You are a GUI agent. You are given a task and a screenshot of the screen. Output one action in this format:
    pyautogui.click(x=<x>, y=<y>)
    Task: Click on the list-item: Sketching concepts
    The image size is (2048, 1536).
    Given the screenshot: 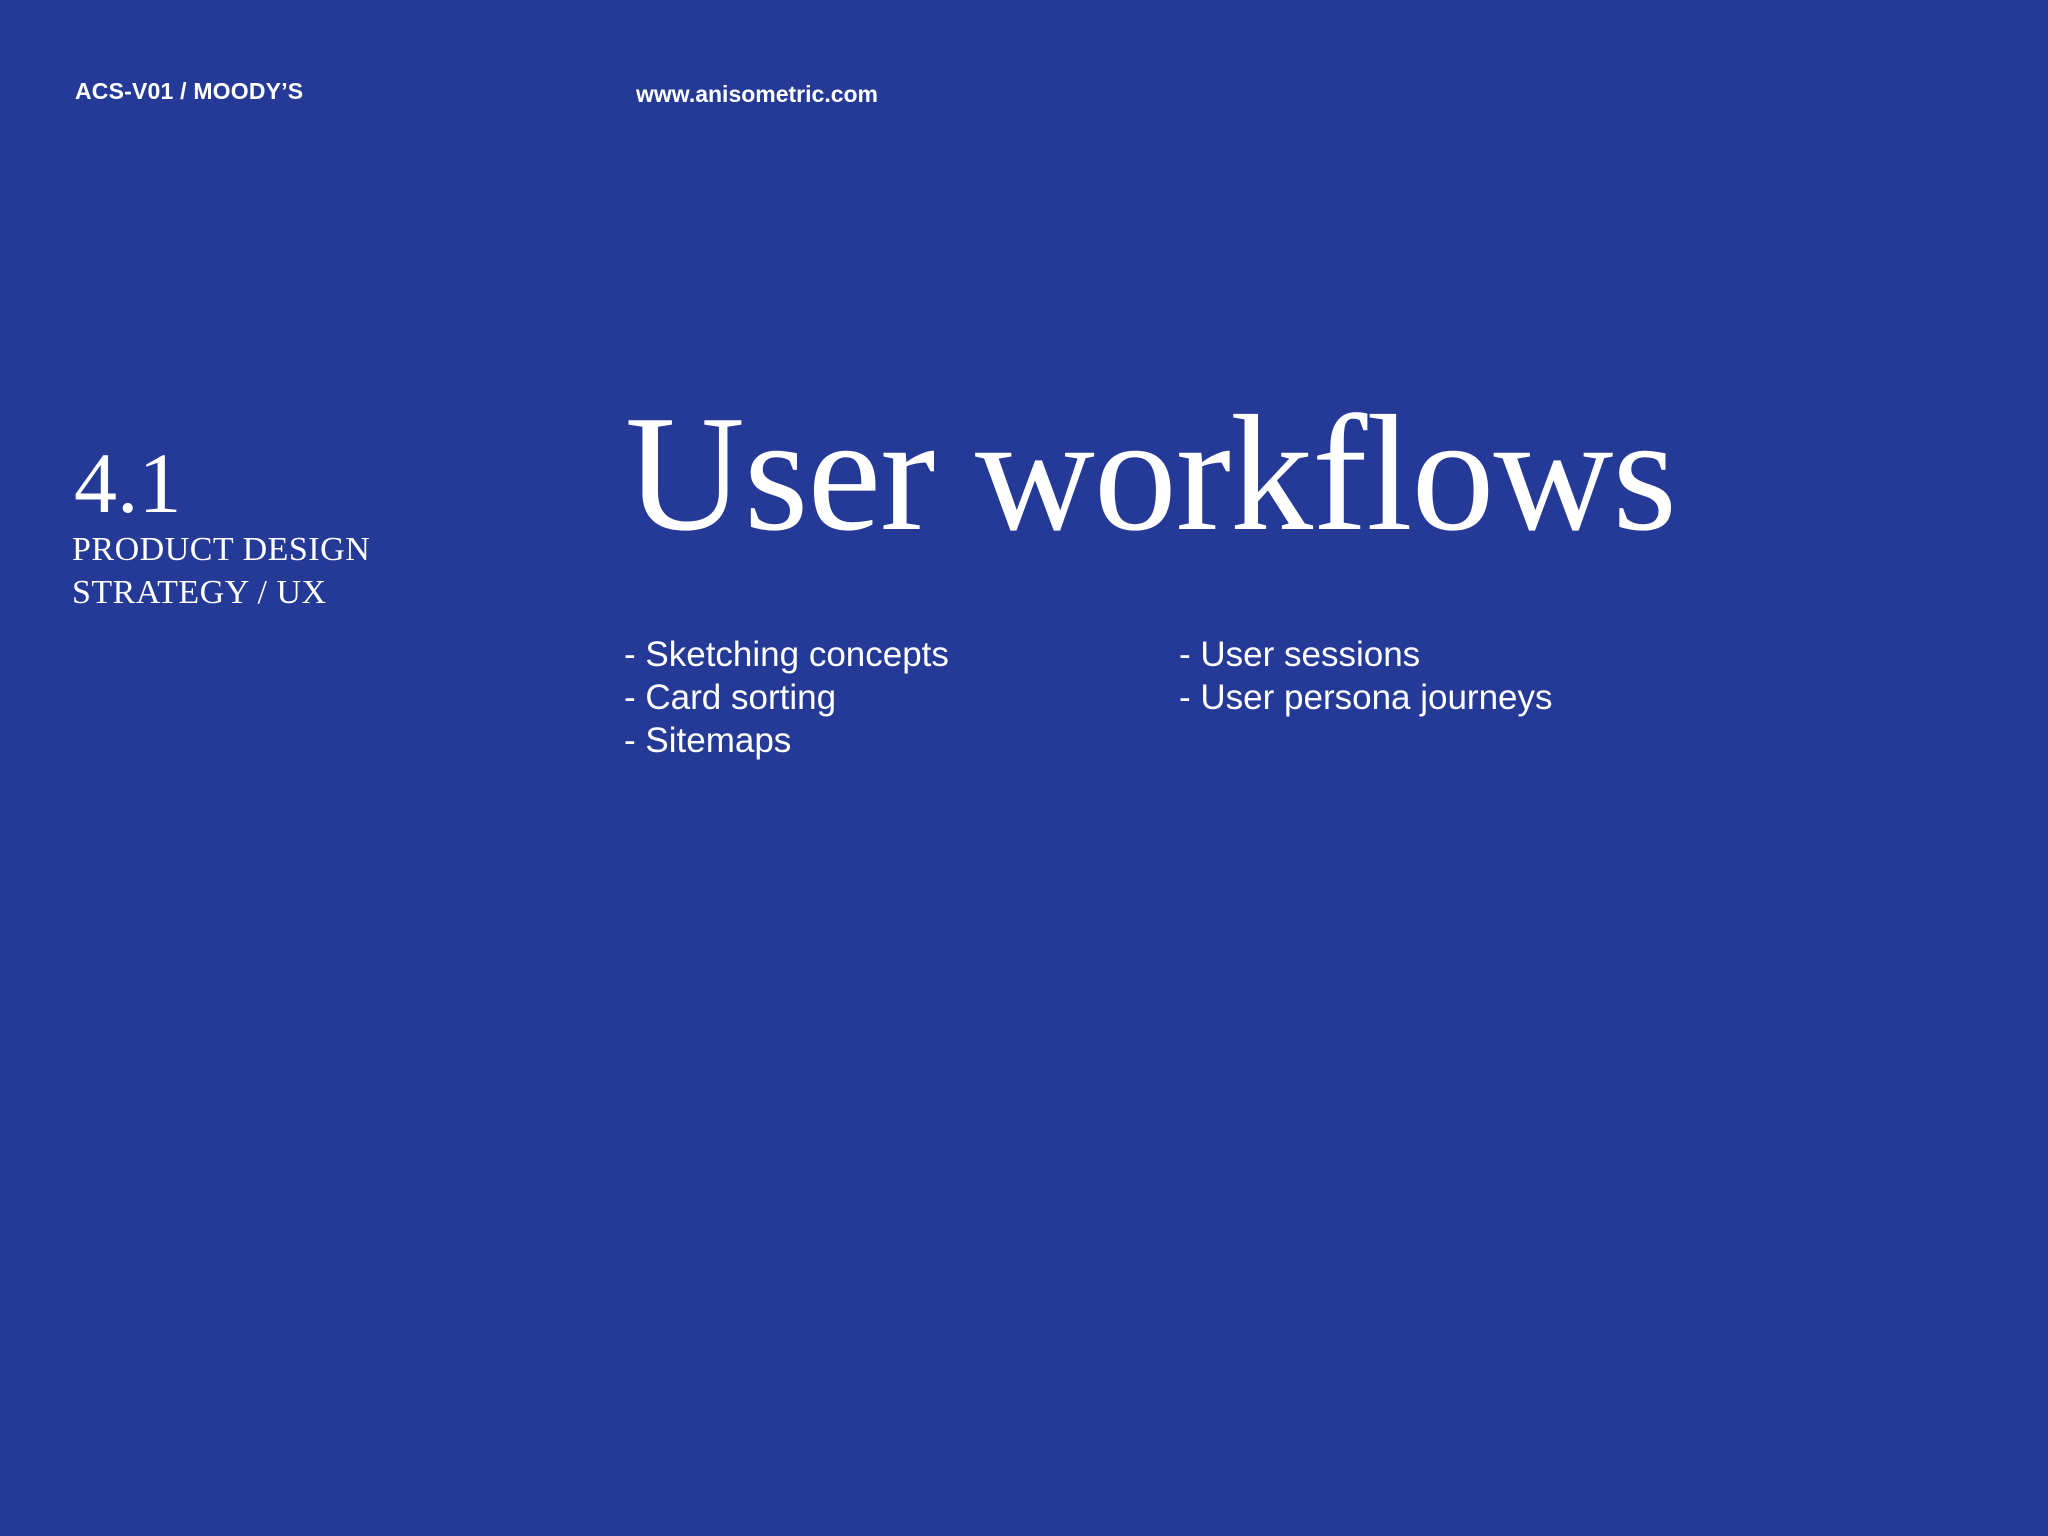 What is the action you would take?
    pyautogui.click(x=786, y=654)
    